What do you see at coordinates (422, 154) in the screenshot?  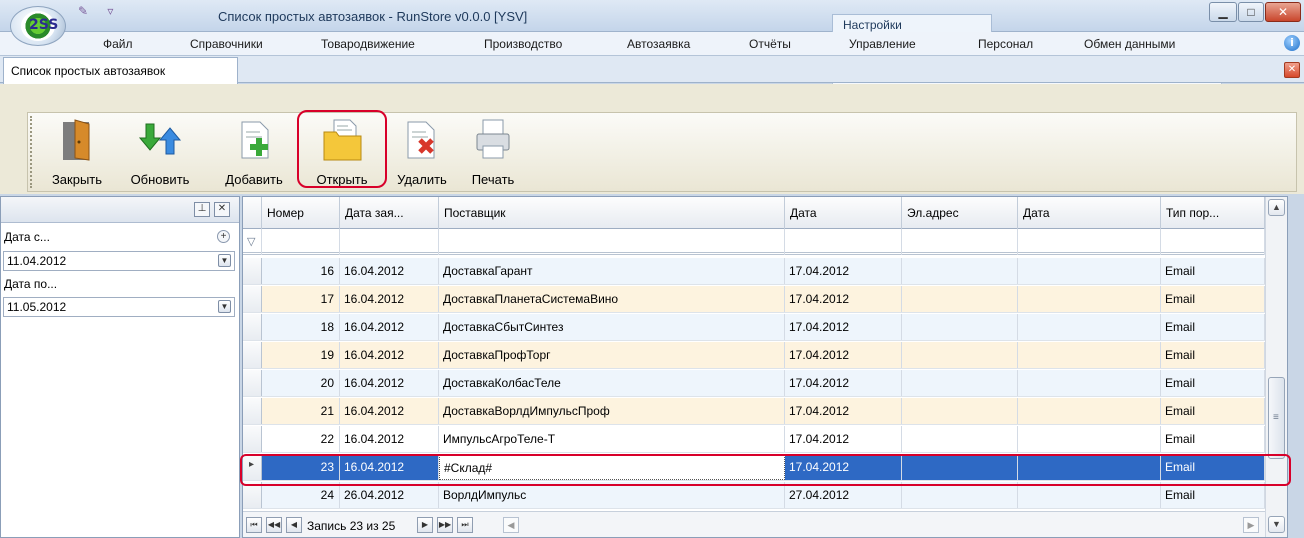 I see `delete-button: Удалить` at bounding box center [422, 154].